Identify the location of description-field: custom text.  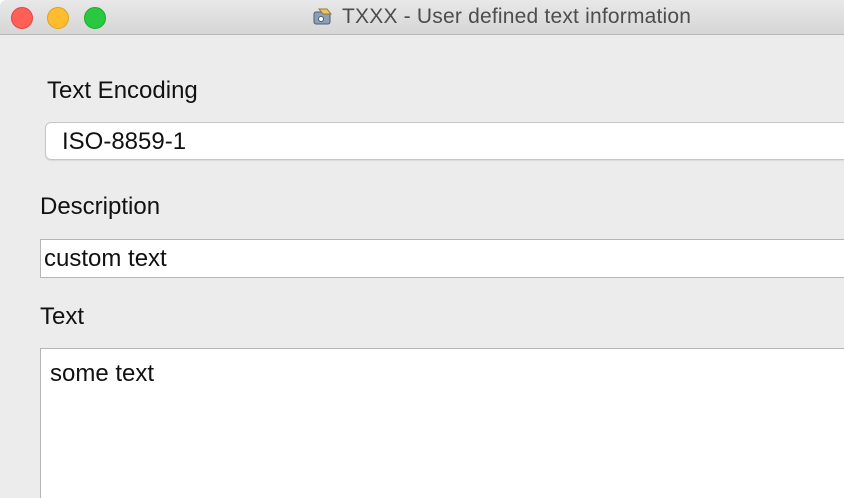
(442, 258).